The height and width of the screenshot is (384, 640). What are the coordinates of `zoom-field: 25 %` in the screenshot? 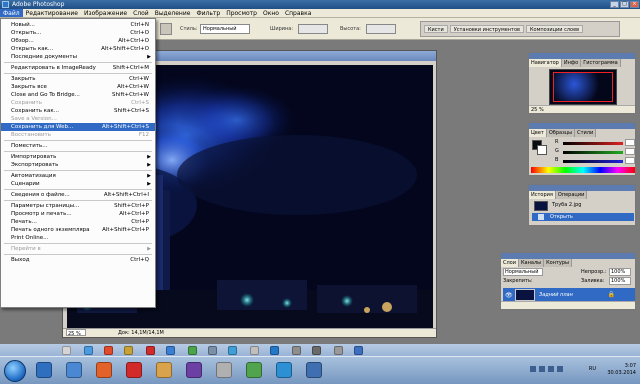 It's located at (76, 333).